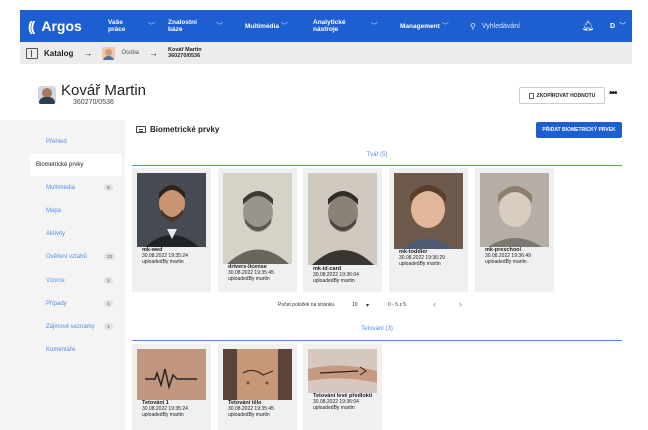 Image resolution: width=648 pixels, height=430 pixels. I want to click on breadcrumb-catalog: Katalog, so click(58, 53).